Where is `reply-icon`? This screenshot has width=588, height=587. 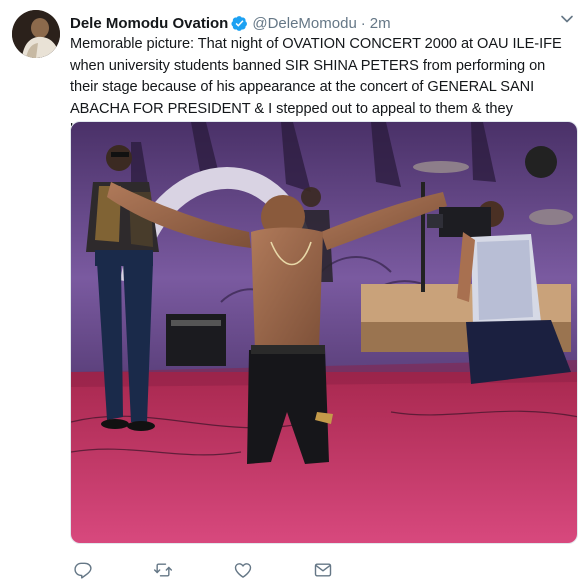
reply-icon is located at coordinates (83, 570).